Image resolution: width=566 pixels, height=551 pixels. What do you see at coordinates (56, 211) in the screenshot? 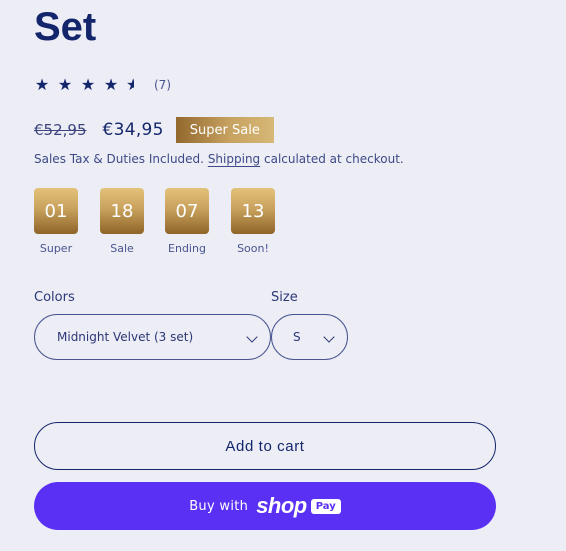
I see `countdown-block: 01` at bounding box center [56, 211].